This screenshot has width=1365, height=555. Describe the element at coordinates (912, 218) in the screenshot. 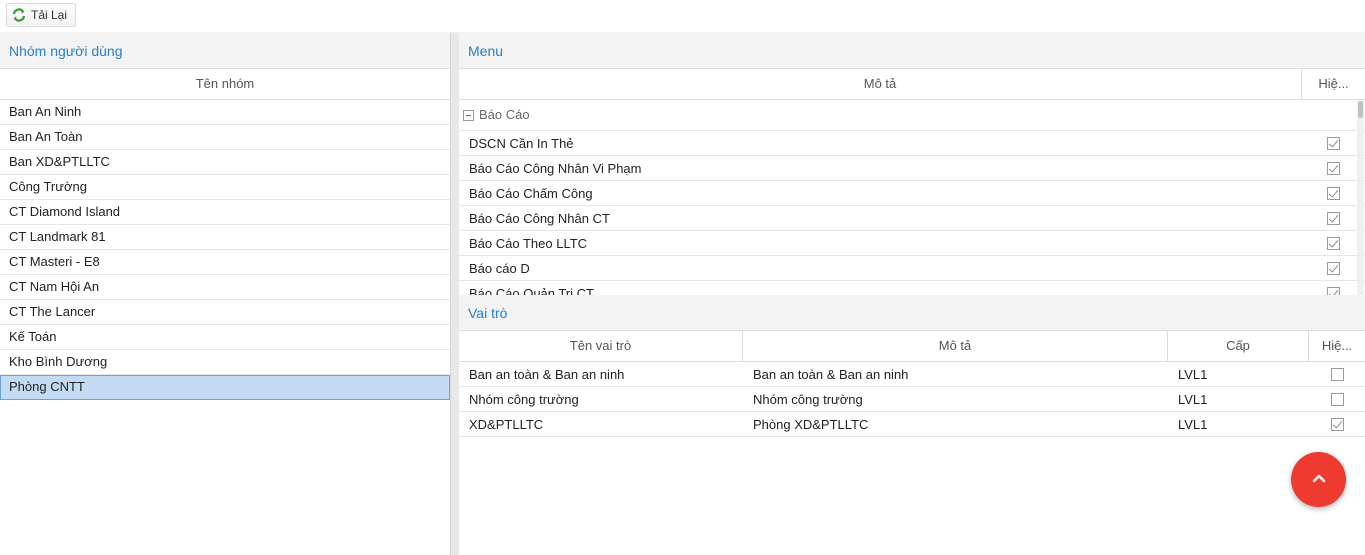

I see `menu-row: Báo Cáo Công Nhân CT` at that location.